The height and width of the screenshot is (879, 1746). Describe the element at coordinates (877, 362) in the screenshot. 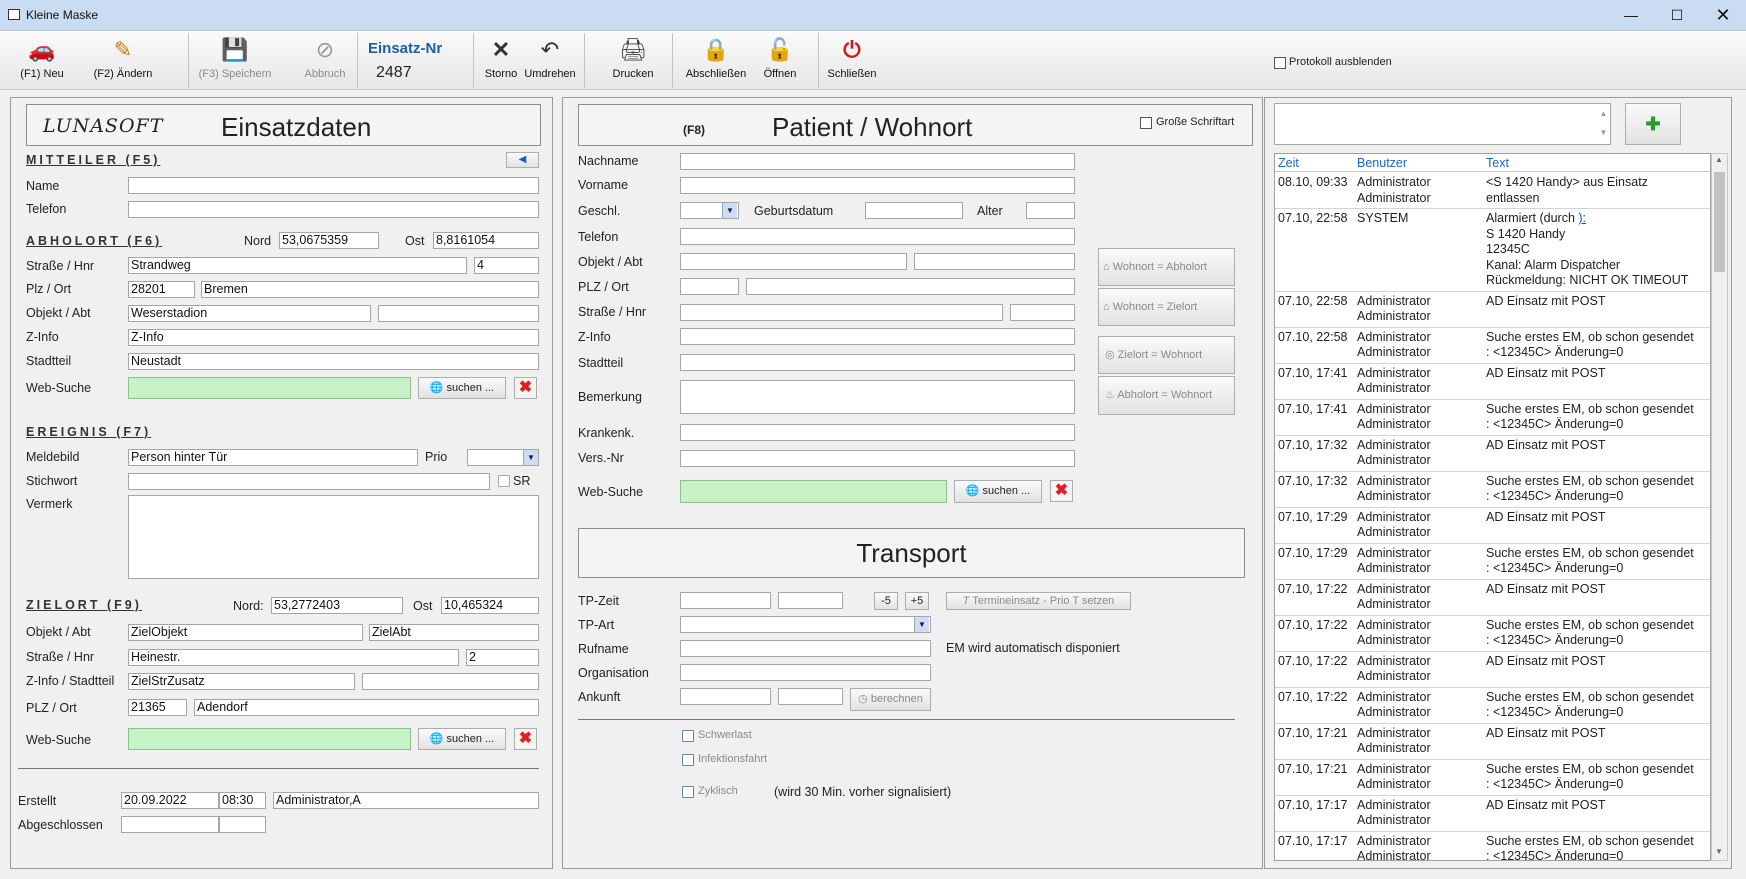

I see `patient-stadtteil-input` at that location.